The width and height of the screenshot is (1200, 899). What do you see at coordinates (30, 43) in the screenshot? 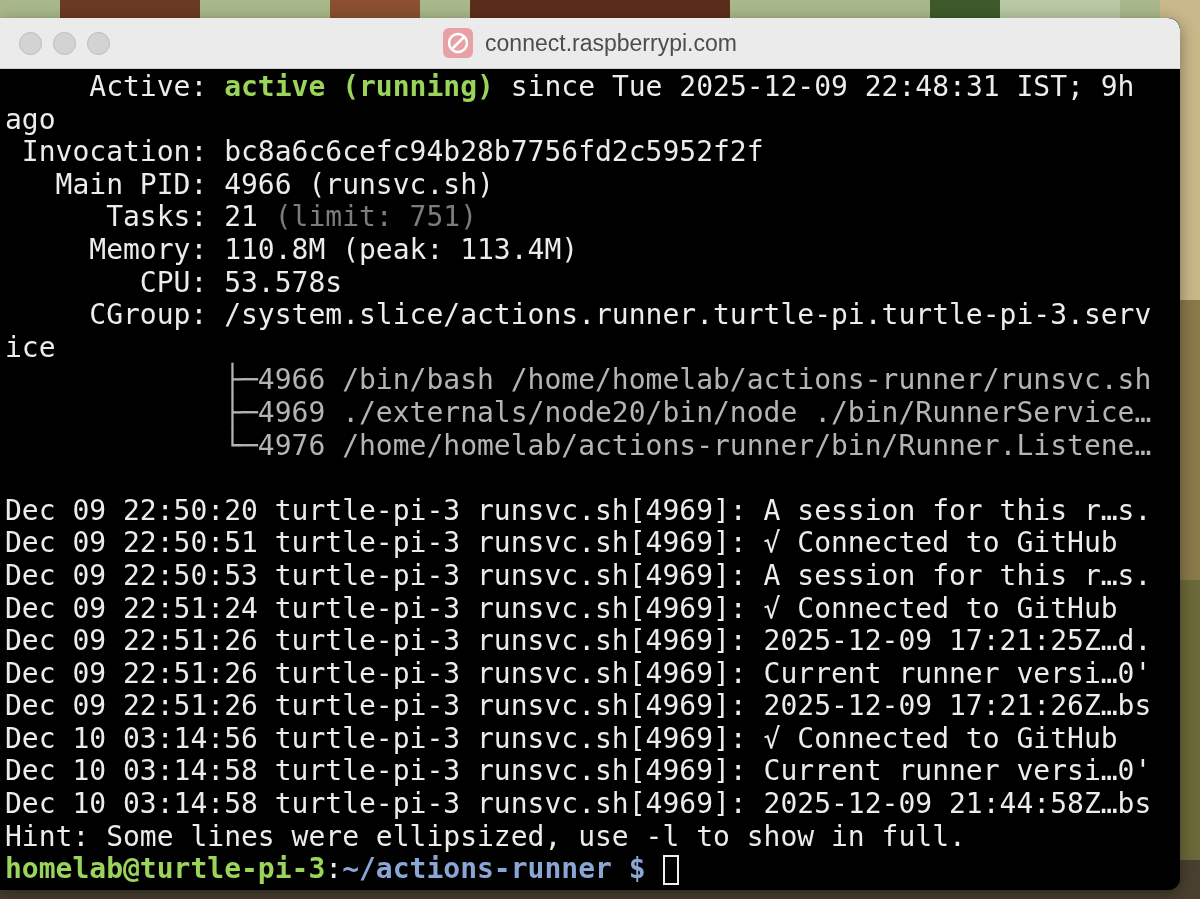
I see `close-button` at bounding box center [30, 43].